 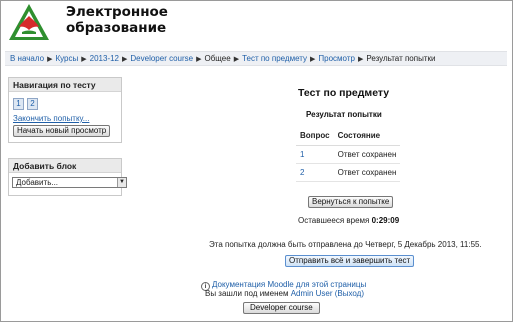 I want to click on time-left-value: 0:29:09, so click(x=385, y=220).